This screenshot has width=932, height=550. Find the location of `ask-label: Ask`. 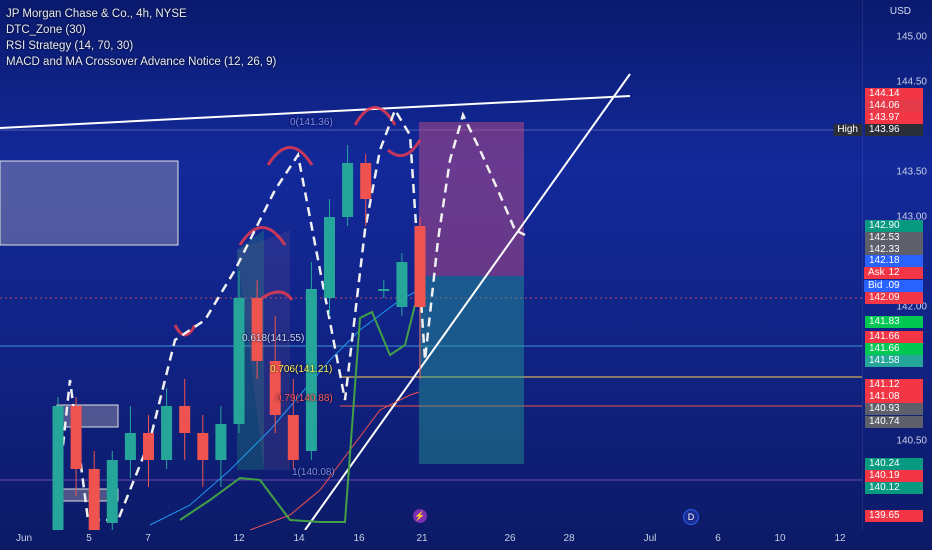

ask-label: Ask is located at coordinates (876, 273).